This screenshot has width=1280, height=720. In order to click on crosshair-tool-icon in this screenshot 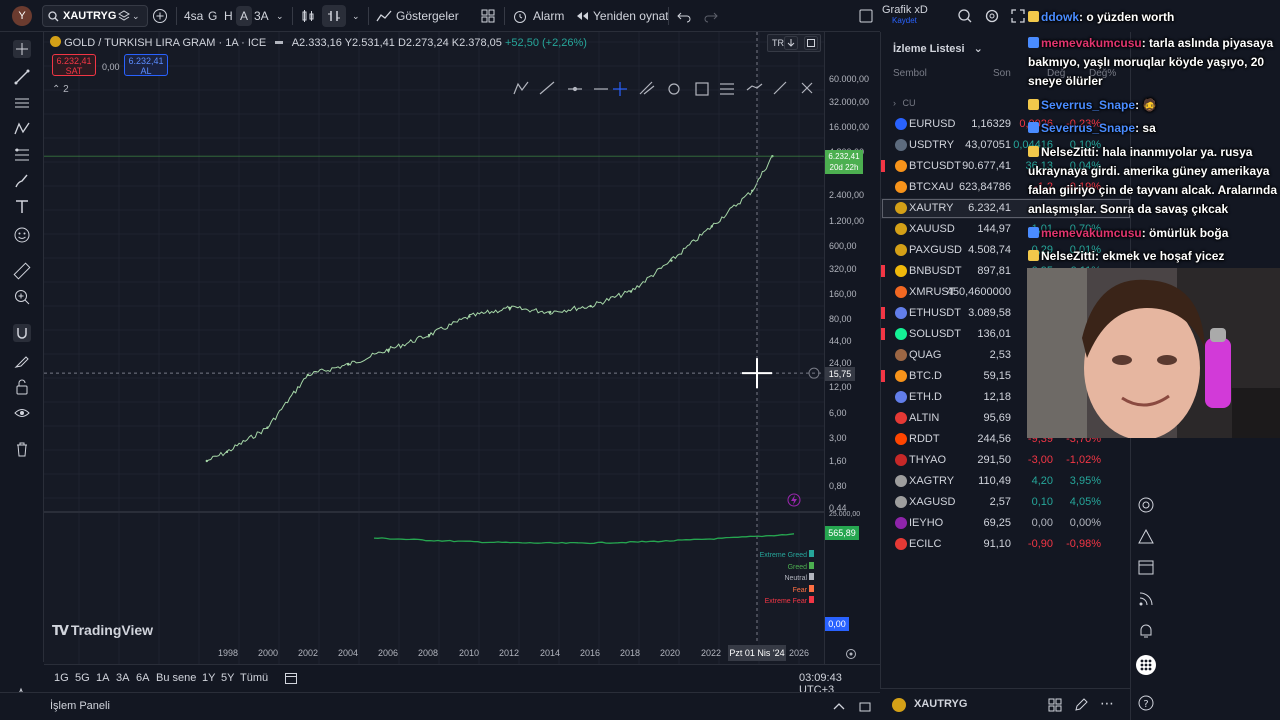, I will do `click(22, 49)`.